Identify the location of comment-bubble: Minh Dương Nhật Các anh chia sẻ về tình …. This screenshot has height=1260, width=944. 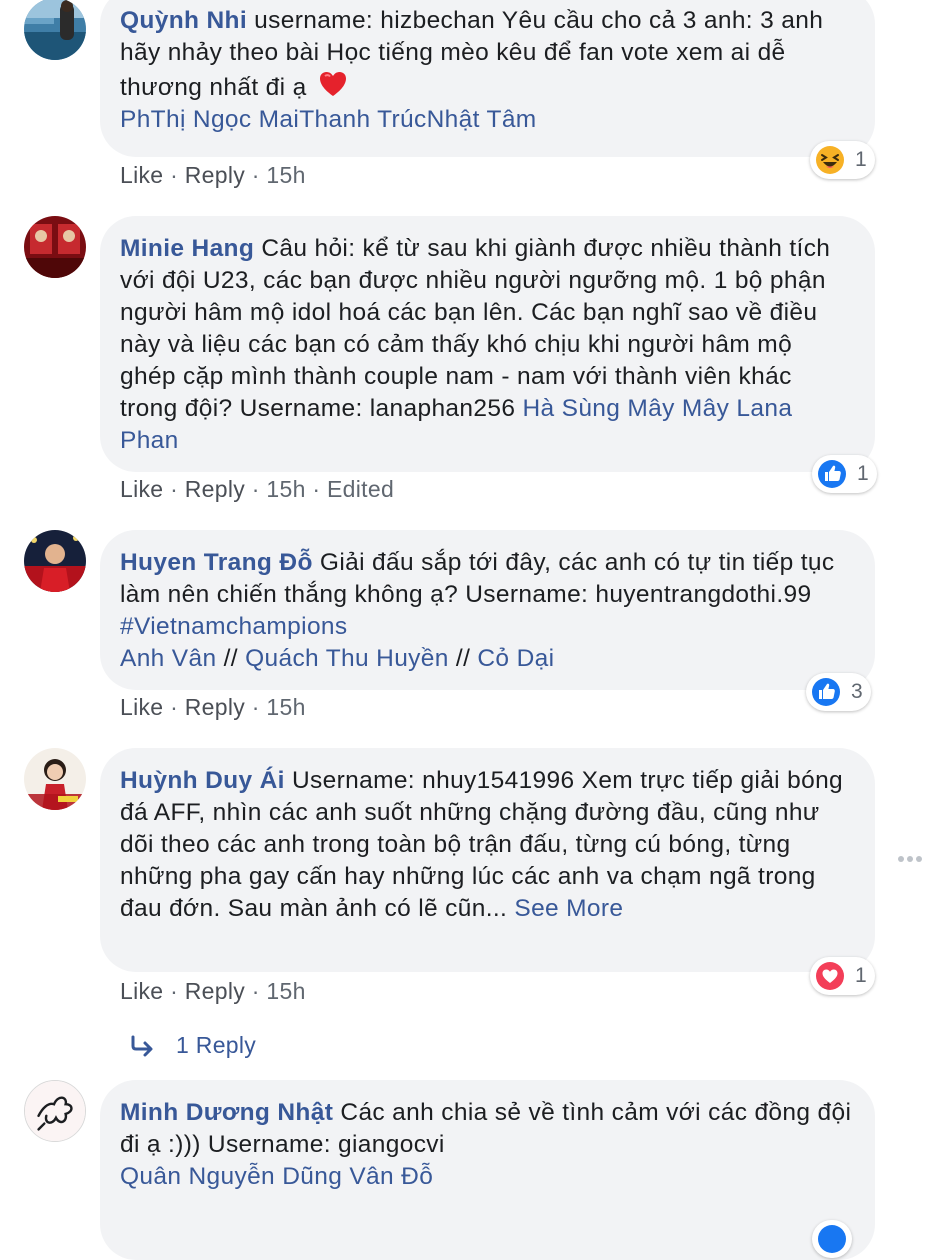
(487, 1170).